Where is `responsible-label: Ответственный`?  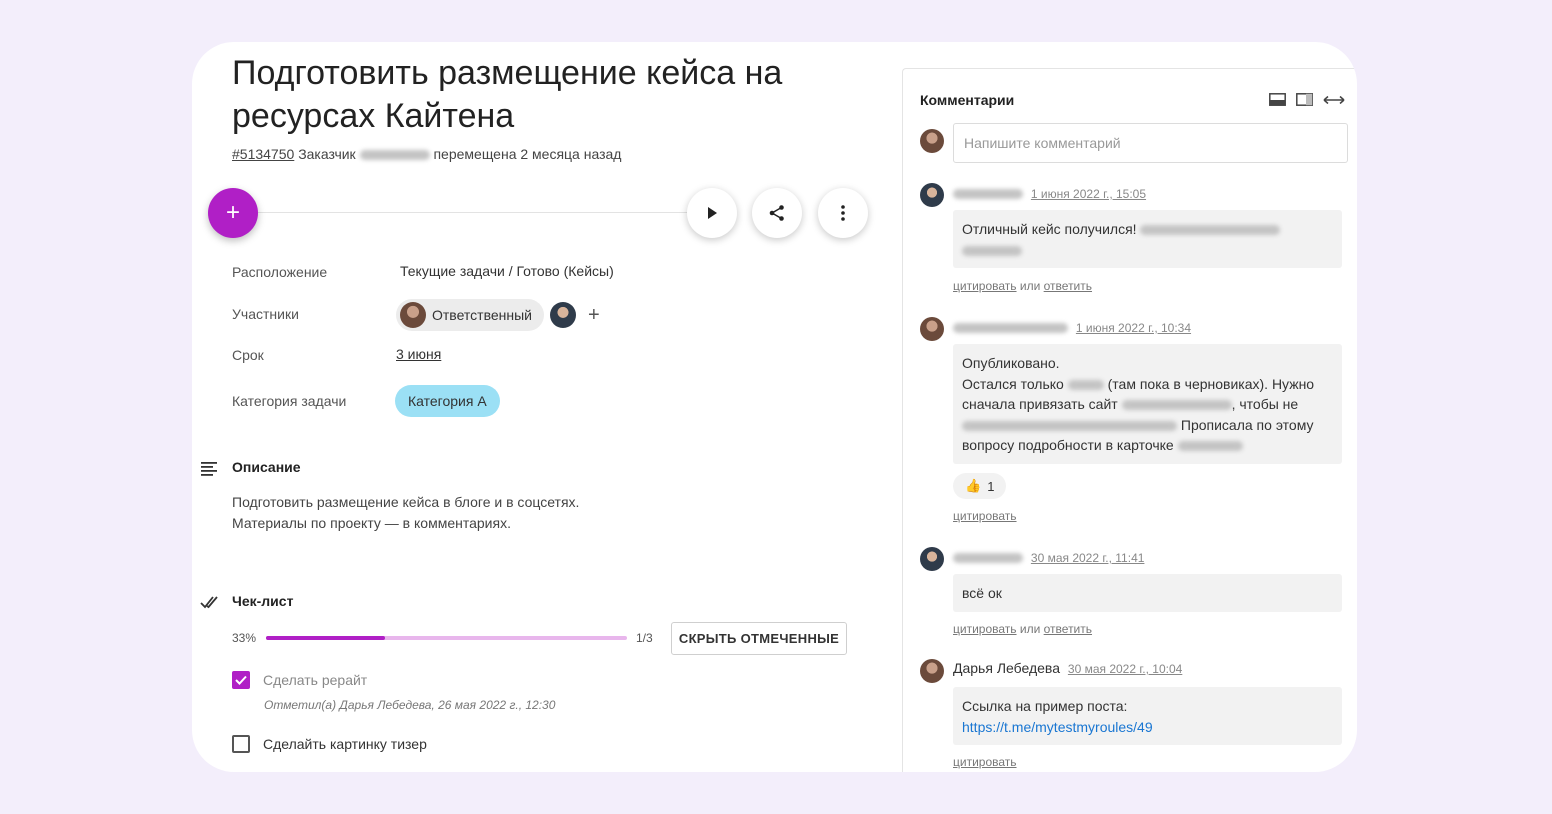
responsible-label: Ответственный is located at coordinates (482, 315).